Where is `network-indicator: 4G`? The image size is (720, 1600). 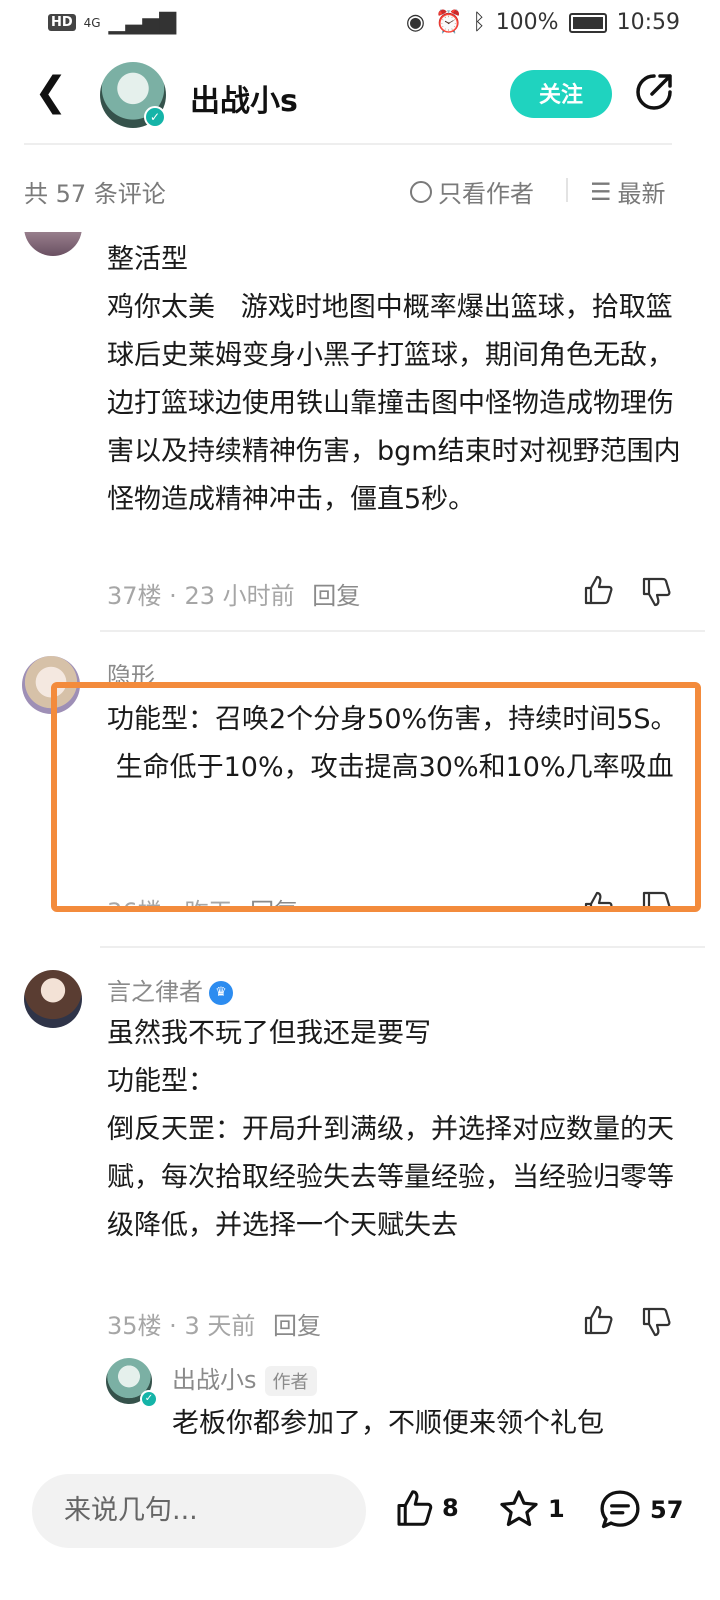 network-indicator: 4G is located at coordinates (92, 22).